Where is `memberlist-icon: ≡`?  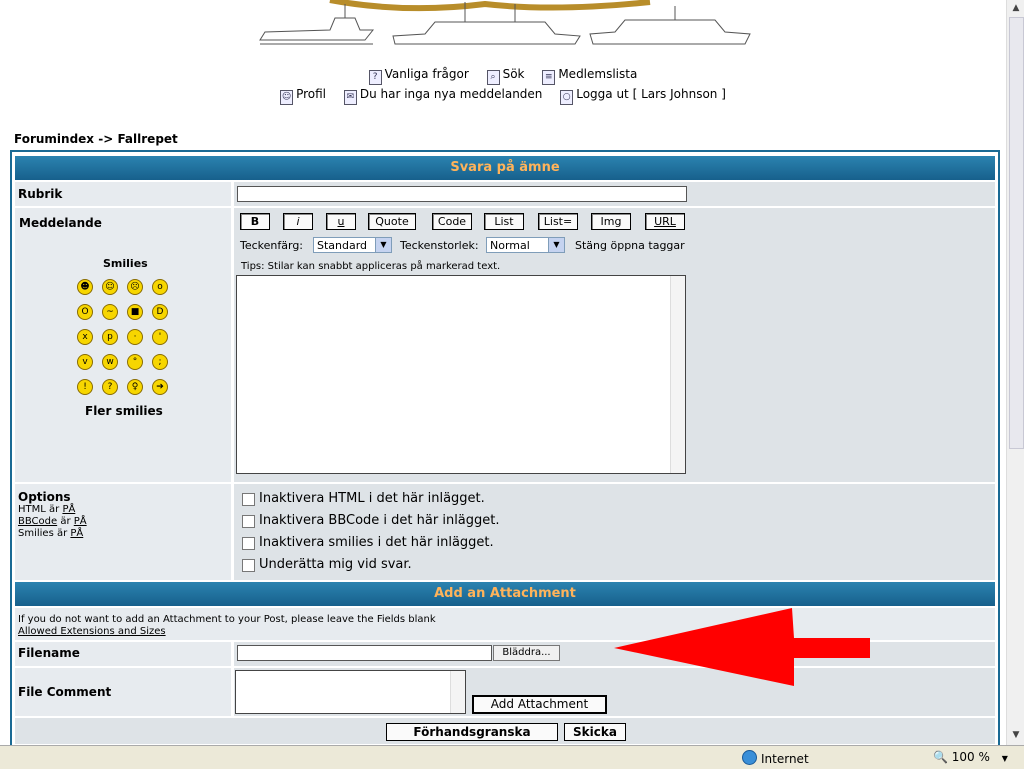
memberlist-icon: ≡ is located at coordinates (549, 77).